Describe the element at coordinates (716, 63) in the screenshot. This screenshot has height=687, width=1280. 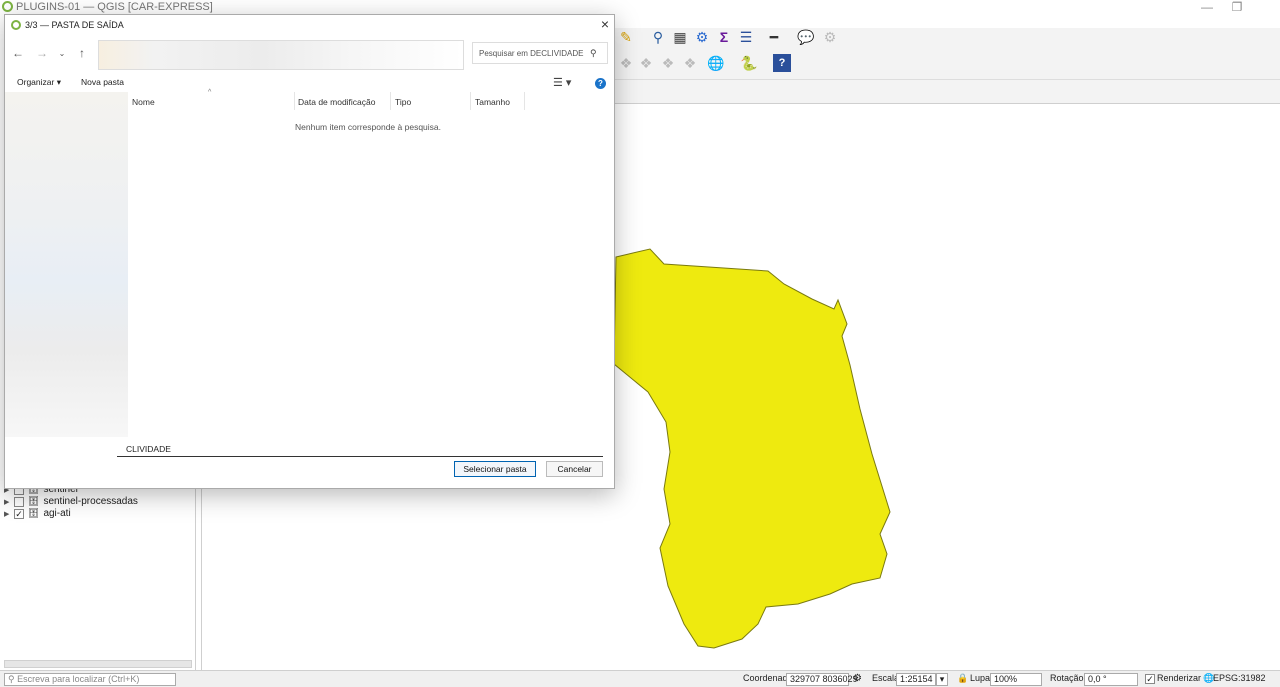
I see `globe-plugin-icon: 🌐` at that location.